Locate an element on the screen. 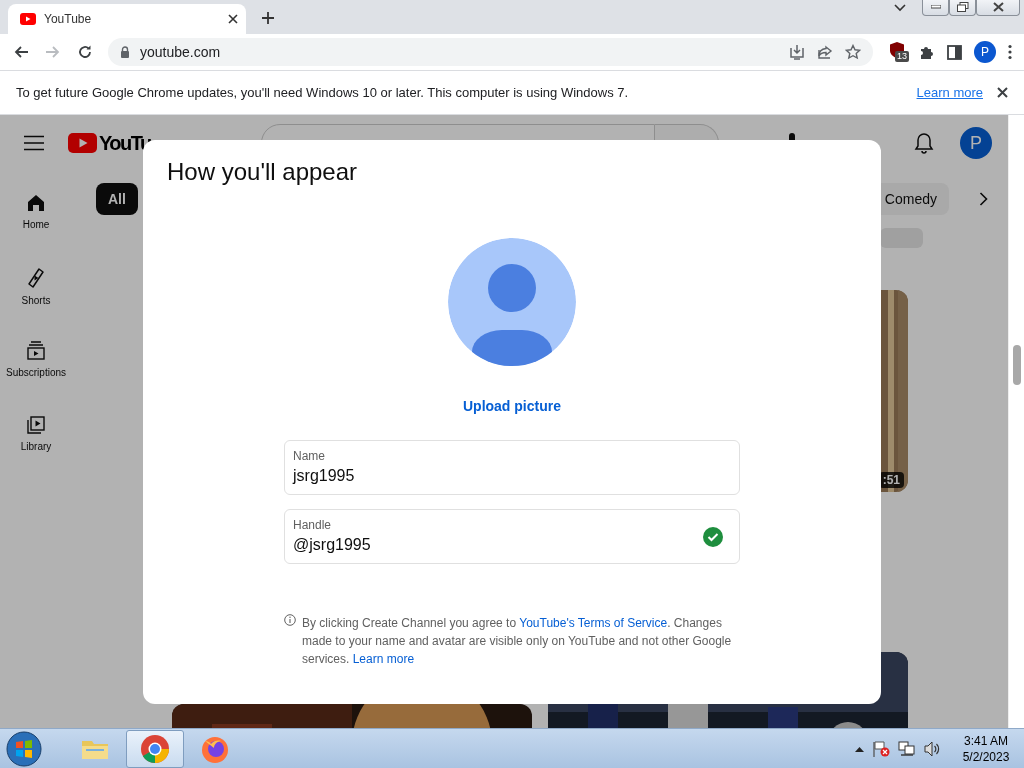 The height and width of the screenshot is (768, 1024). address-bar: youtube.com is located at coordinates (490, 52).